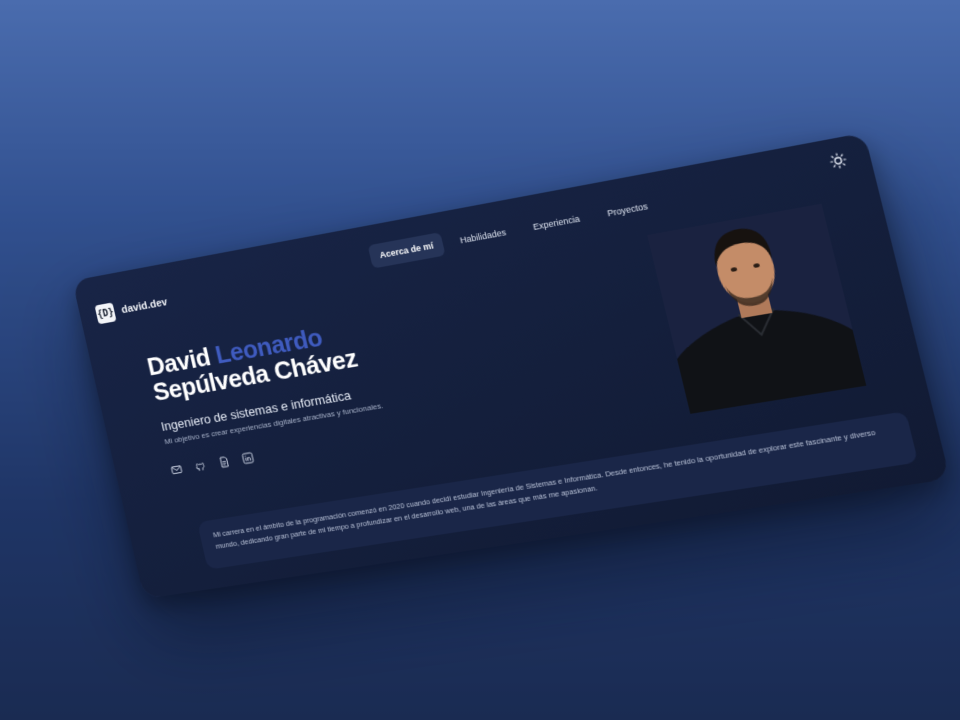  Describe the element at coordinates (557, 223) in the screenshot. I see `nav-item-experience: Experiencia` at that location.